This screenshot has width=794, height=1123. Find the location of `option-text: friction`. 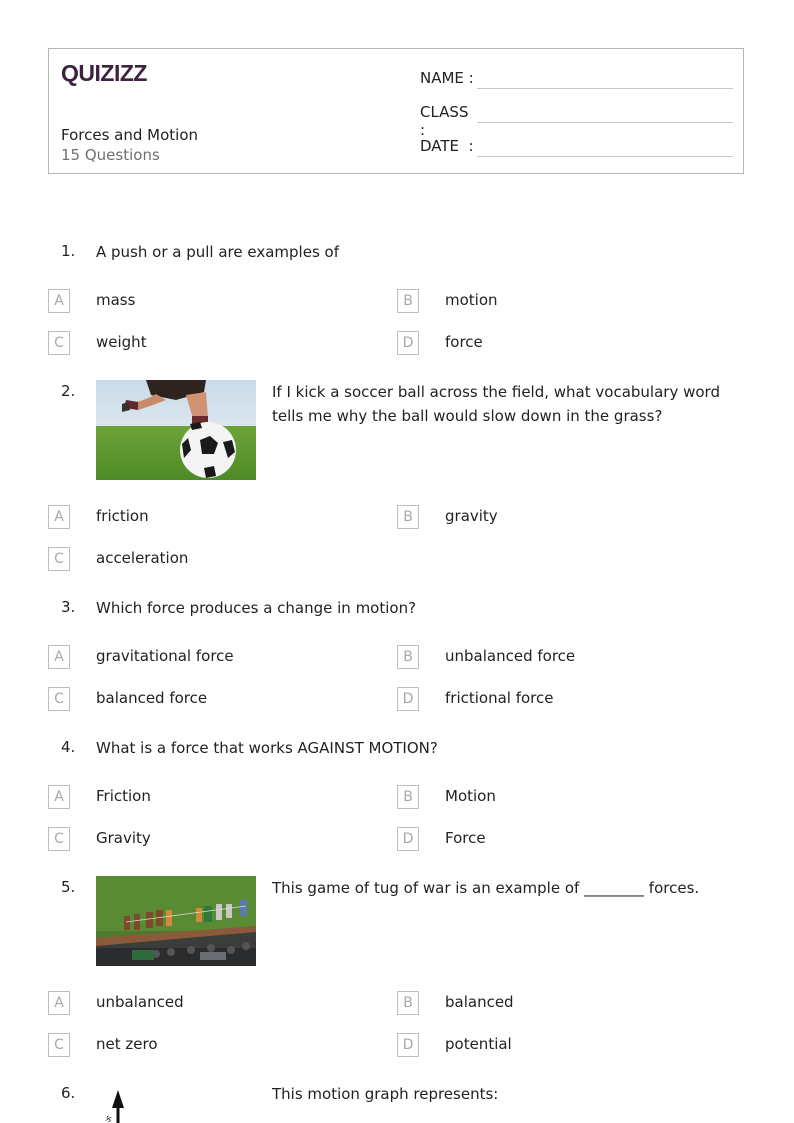

option-text: friction is located at coordinates (122, 516).